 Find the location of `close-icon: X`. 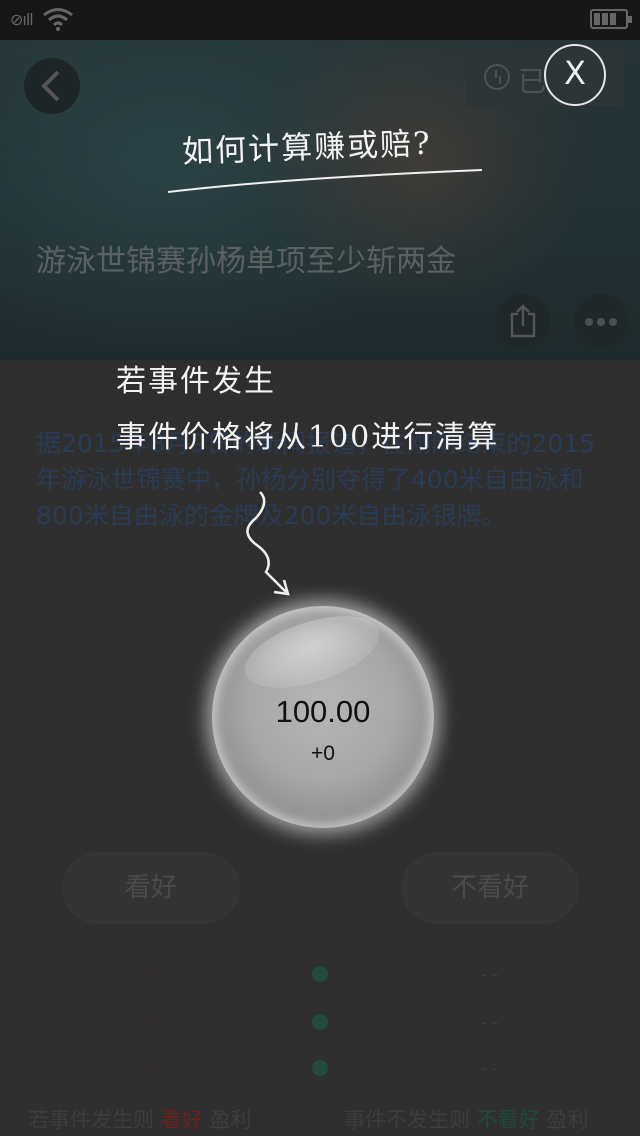

close-icon: X is located at coordinates (575, 73).